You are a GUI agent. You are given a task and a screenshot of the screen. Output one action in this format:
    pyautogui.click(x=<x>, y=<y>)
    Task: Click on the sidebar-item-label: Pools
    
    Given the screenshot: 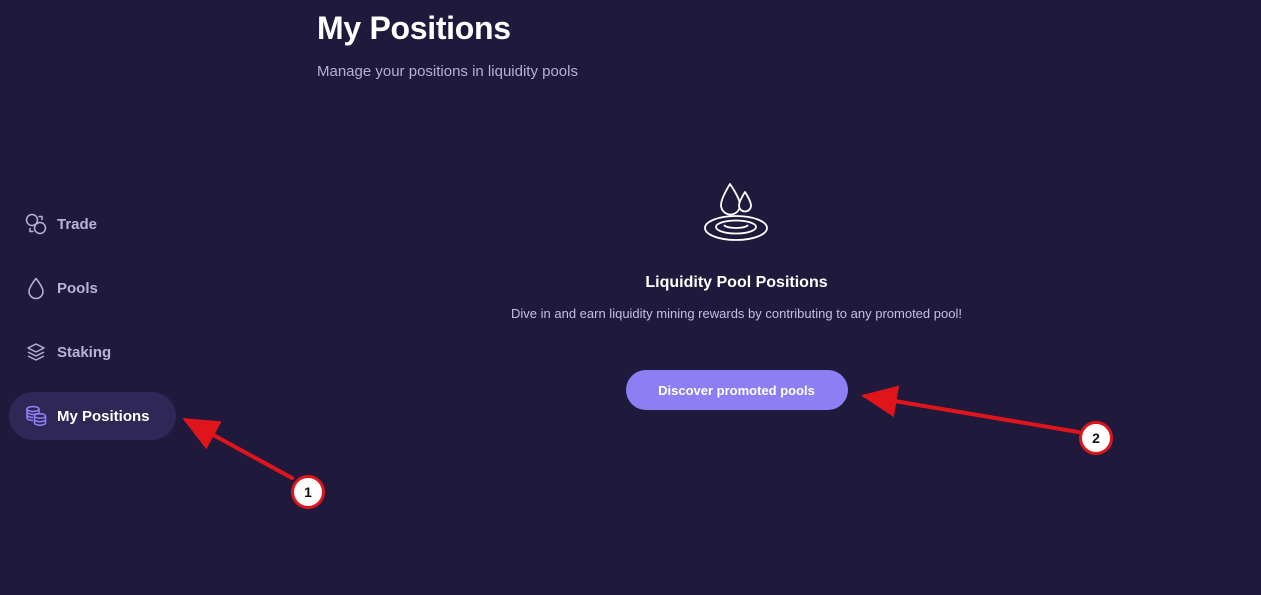 What is the action you would take?
    pyautogui.click(x=77, y=288)
    